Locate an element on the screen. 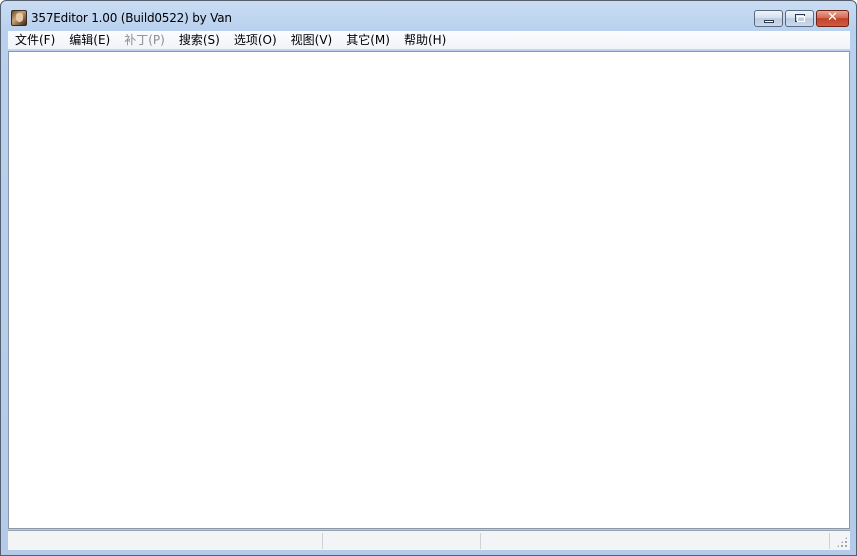 This screenshot has width=857, height=556. menu-help: 帮助(H) is located at coordinates (425, 40).